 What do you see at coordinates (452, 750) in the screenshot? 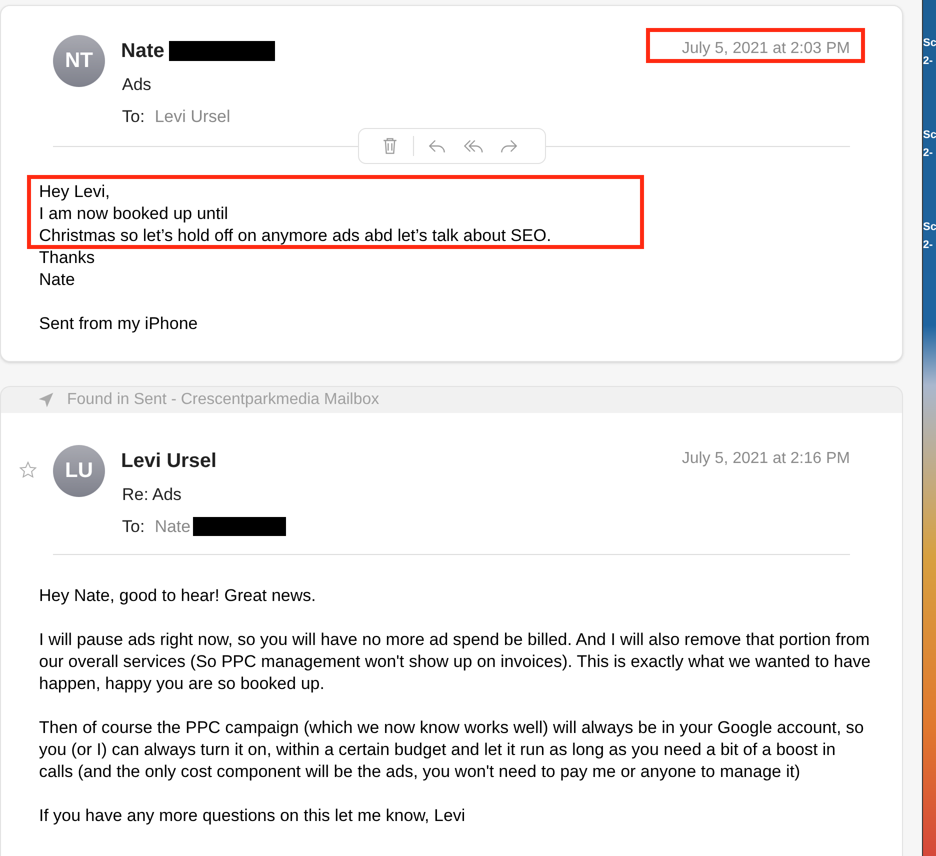
I see `body-text: Then of course the PPC campaign (which we now know works well) will always be in your Google account, so you (or I) can always turn it on, within a certain budget and let it run as long as you need a bit of a boost in calls (and the only cost component will be the ads, you won't need to pay me or anyone to manage it)` at bounding box center [452, 750].